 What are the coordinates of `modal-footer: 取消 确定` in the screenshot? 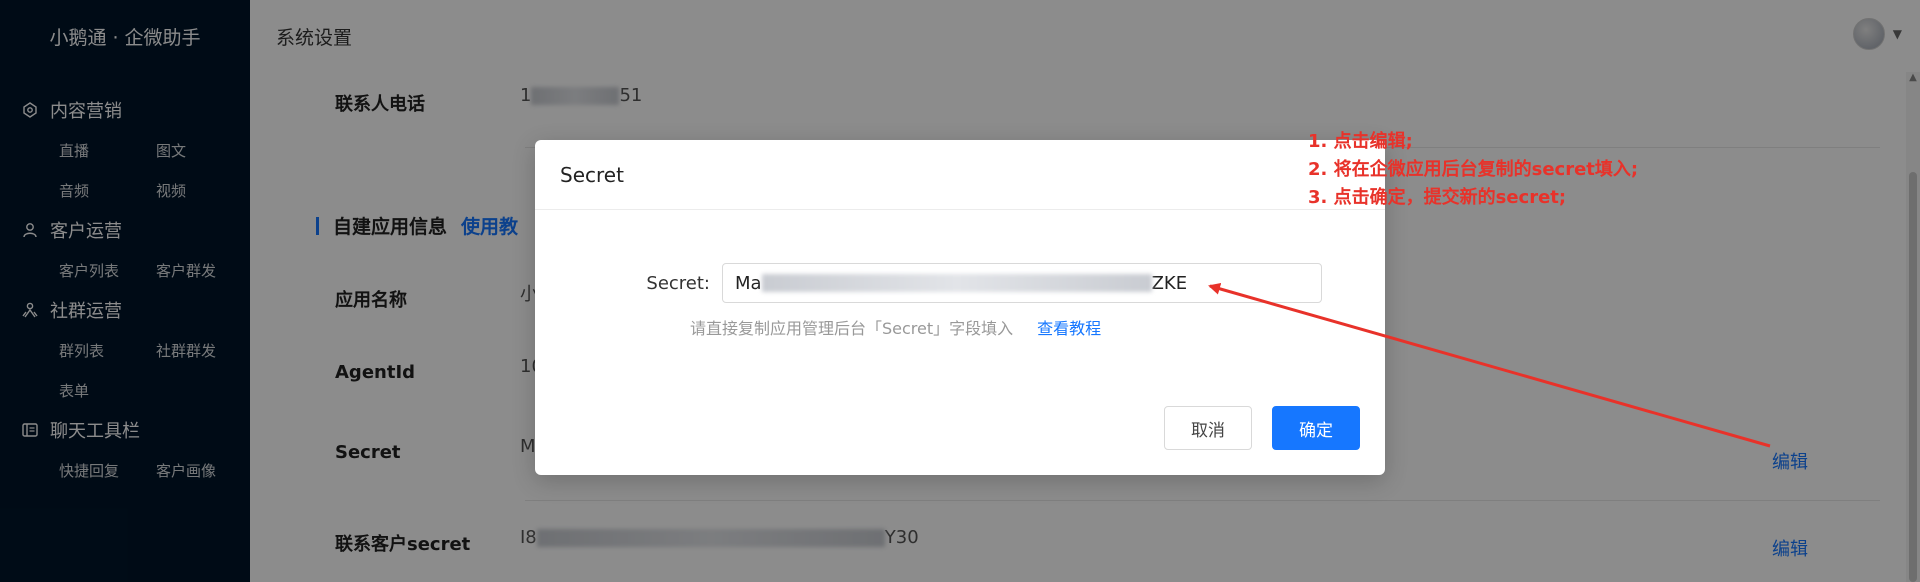 It's located at (1262, 428).